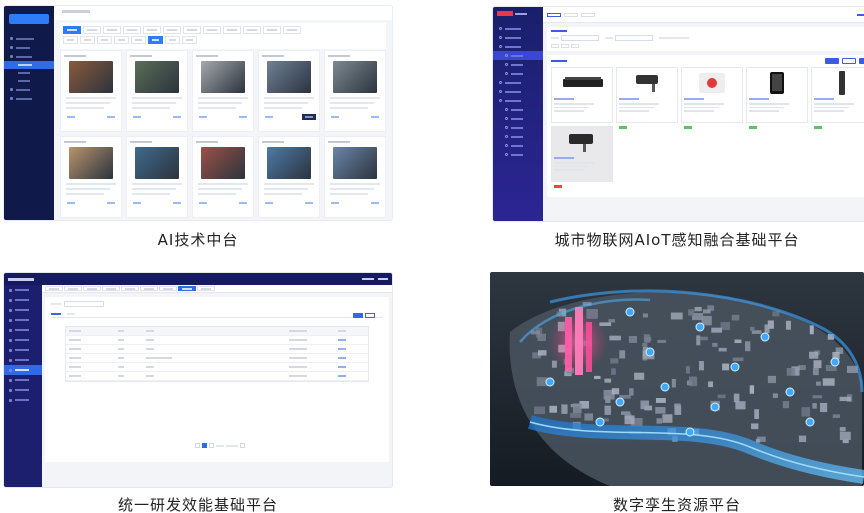 This screenshot has height=513, width=864. I want to click on dev-search-input, so click(84, 304).